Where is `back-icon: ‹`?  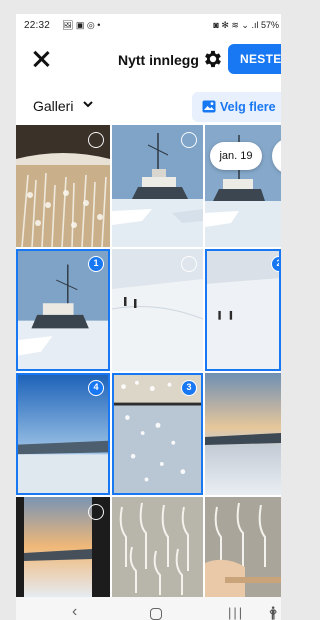 back-icon: ‹ is located at coordinates (74, 611).